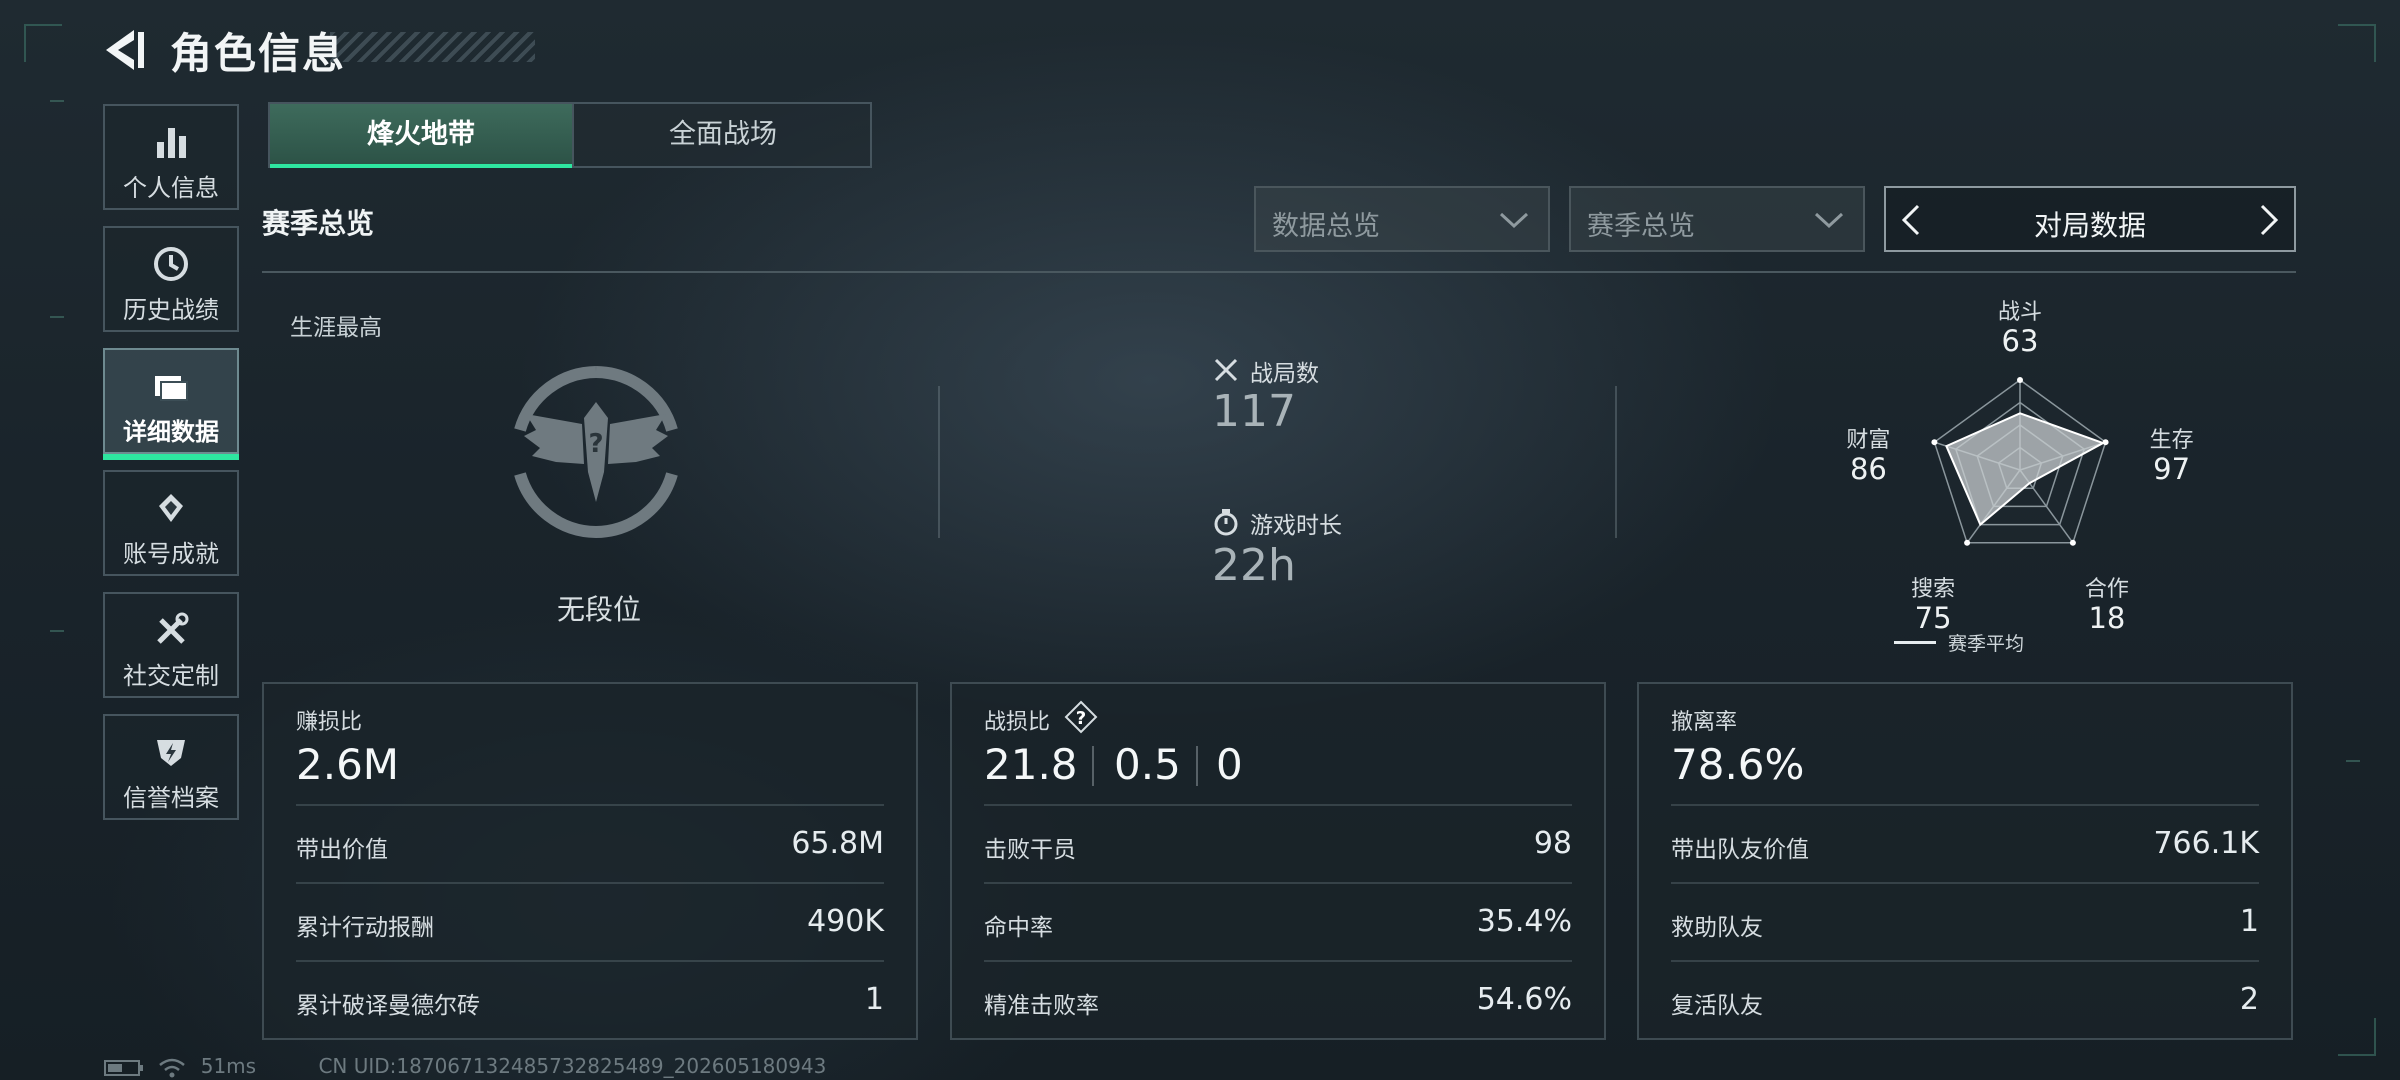 This screenshot has width=2400, height=1080. What do you see at coordinates (1147, 764) in the screenshot?
I see `death-ratio-value: 0.5` at bounding box center [1147, 764].